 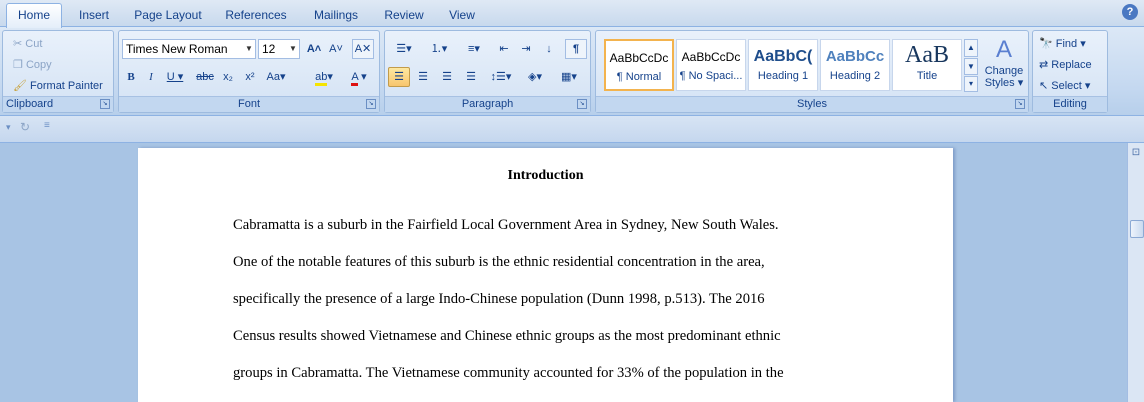 What do you see at coordinates (971, 48) in the screenshot?
I see `styles-scroll-up-icon: ▲` at bounding box center [971, 48].